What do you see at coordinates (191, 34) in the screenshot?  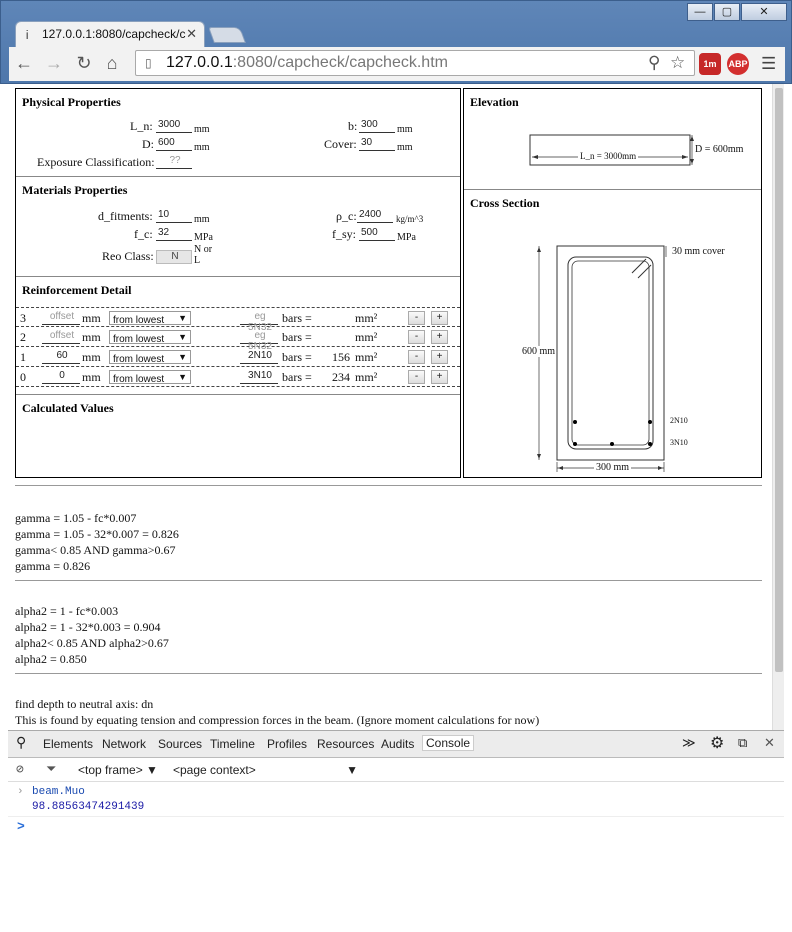 I see `tab-close-icon: ✕` at bounding box center [191, 34].